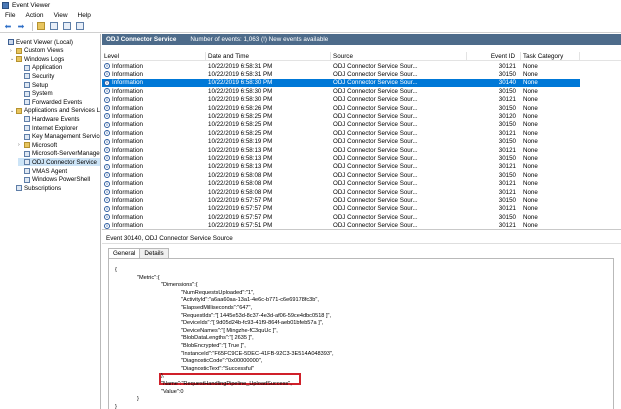 The width and height of the screenshot is (621, 409). I want to click on tree-item: Forwarded Events, so click(59, 102).